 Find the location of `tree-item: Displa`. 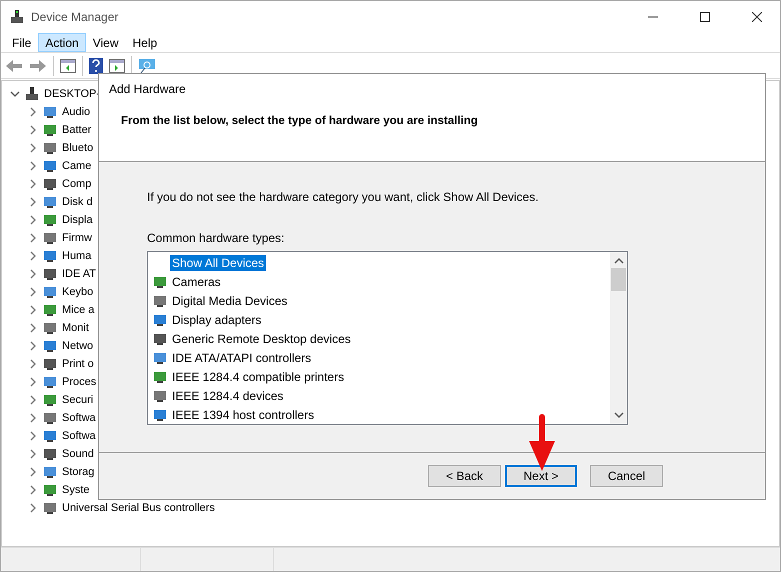

tree-item: Displa is located at coordinates (77, 220).